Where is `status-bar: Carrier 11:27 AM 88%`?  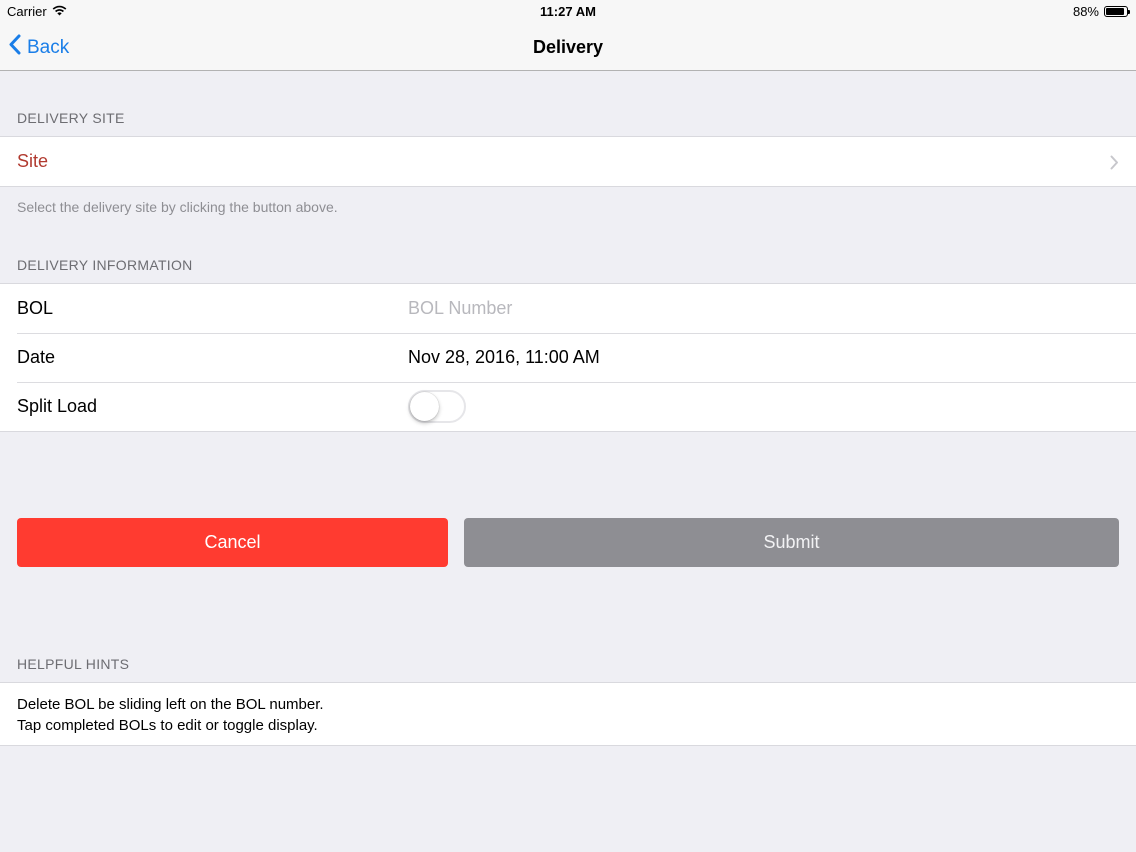
status-bar: Carrier 11:27 AM 88% is located at coordinates (568, 12).